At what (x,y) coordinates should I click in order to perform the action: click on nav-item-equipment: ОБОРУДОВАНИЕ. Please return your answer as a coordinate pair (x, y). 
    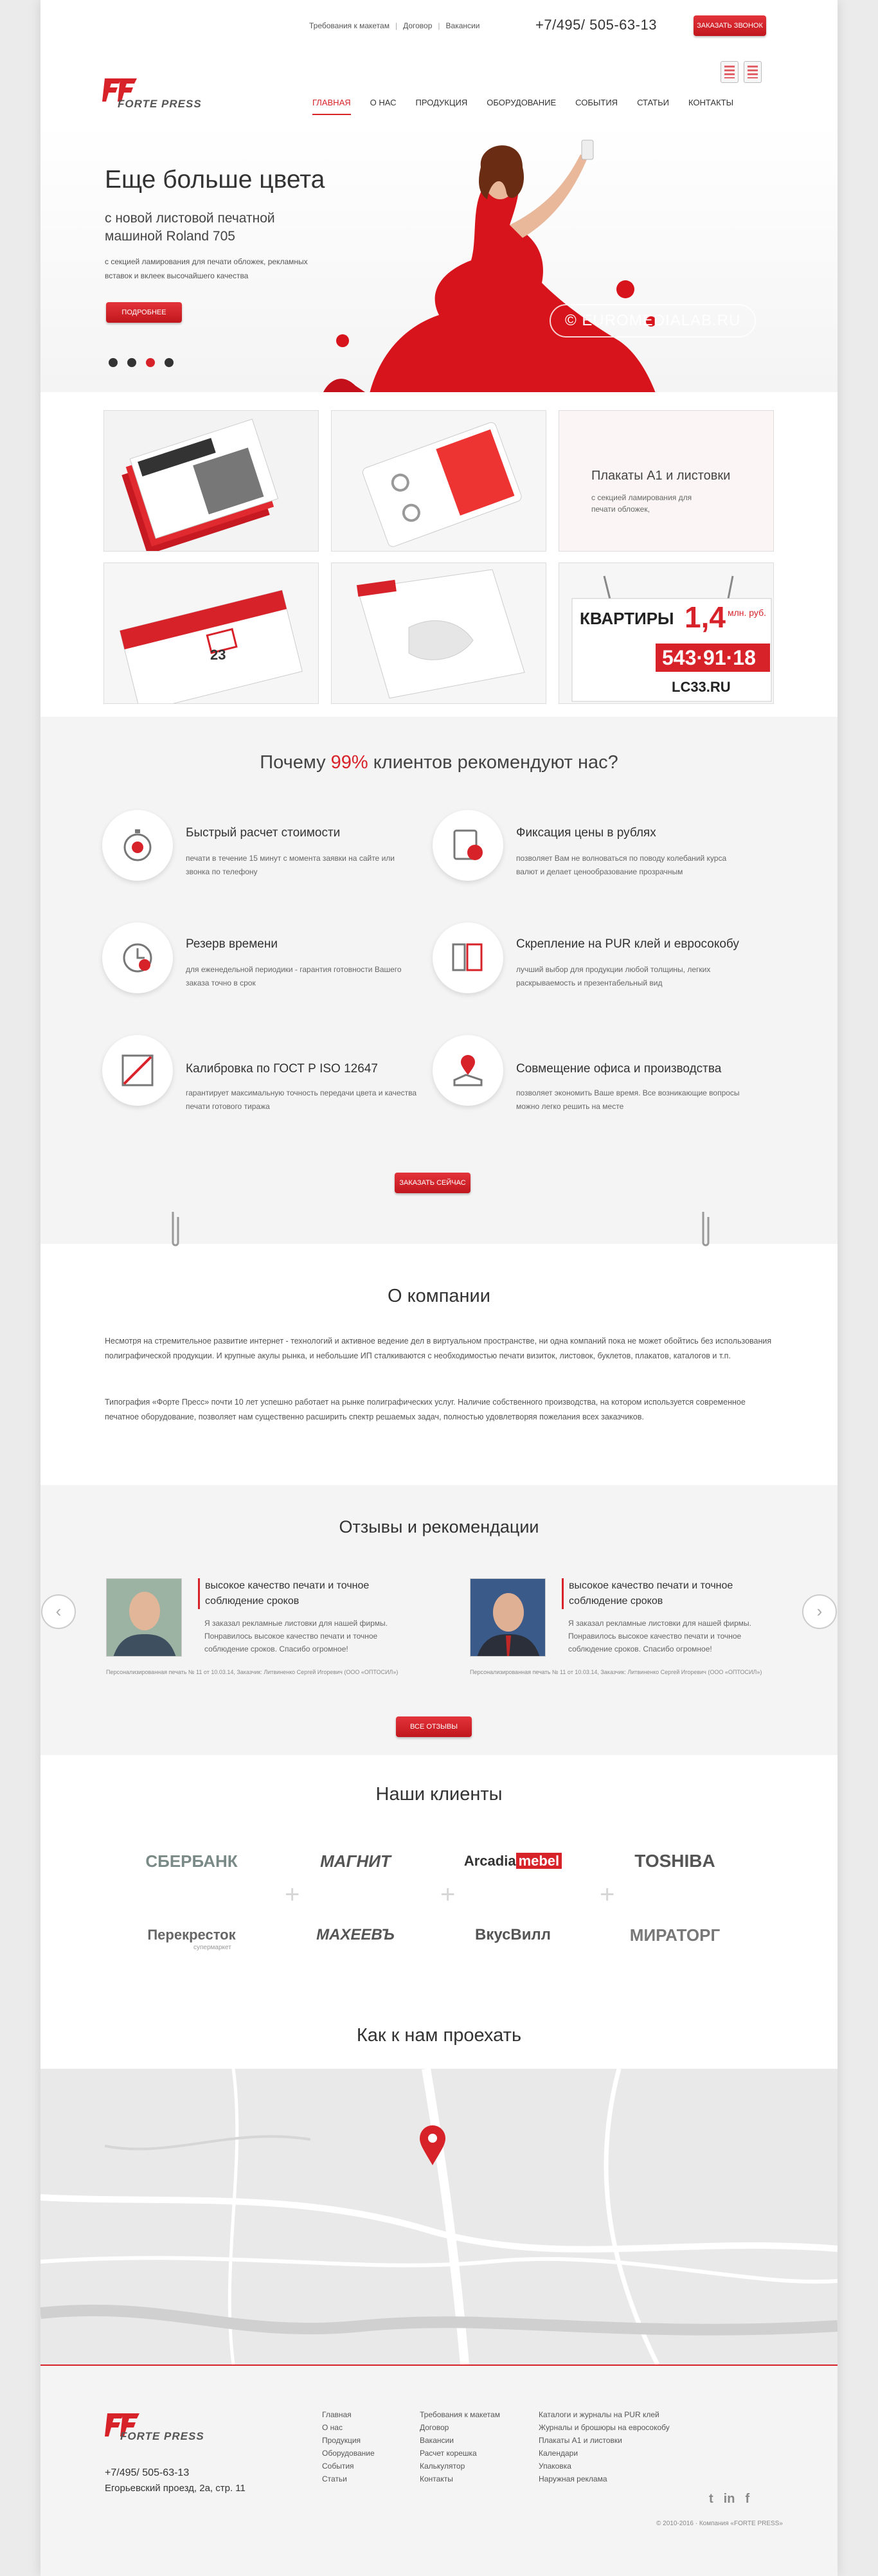
    Looking at the image, I should click on (521, 106).